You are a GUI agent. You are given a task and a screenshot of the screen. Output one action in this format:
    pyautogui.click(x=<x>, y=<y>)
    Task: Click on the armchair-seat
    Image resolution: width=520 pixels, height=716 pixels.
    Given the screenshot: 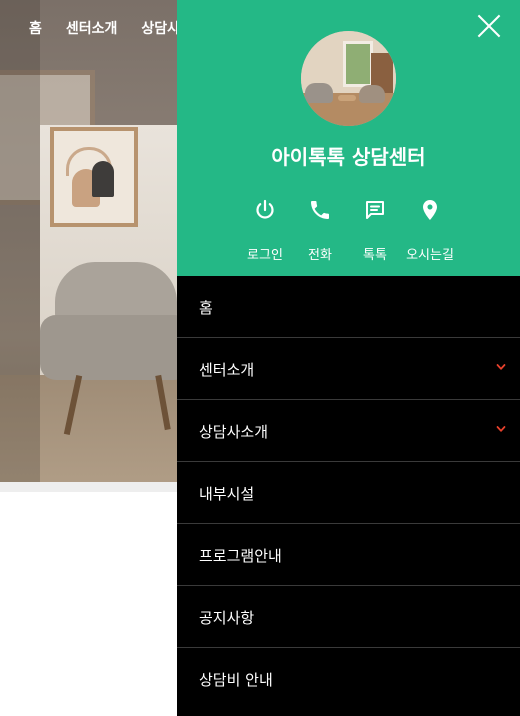 What is the action you would take?
    pyautogui.click(x=115, y=347)
    